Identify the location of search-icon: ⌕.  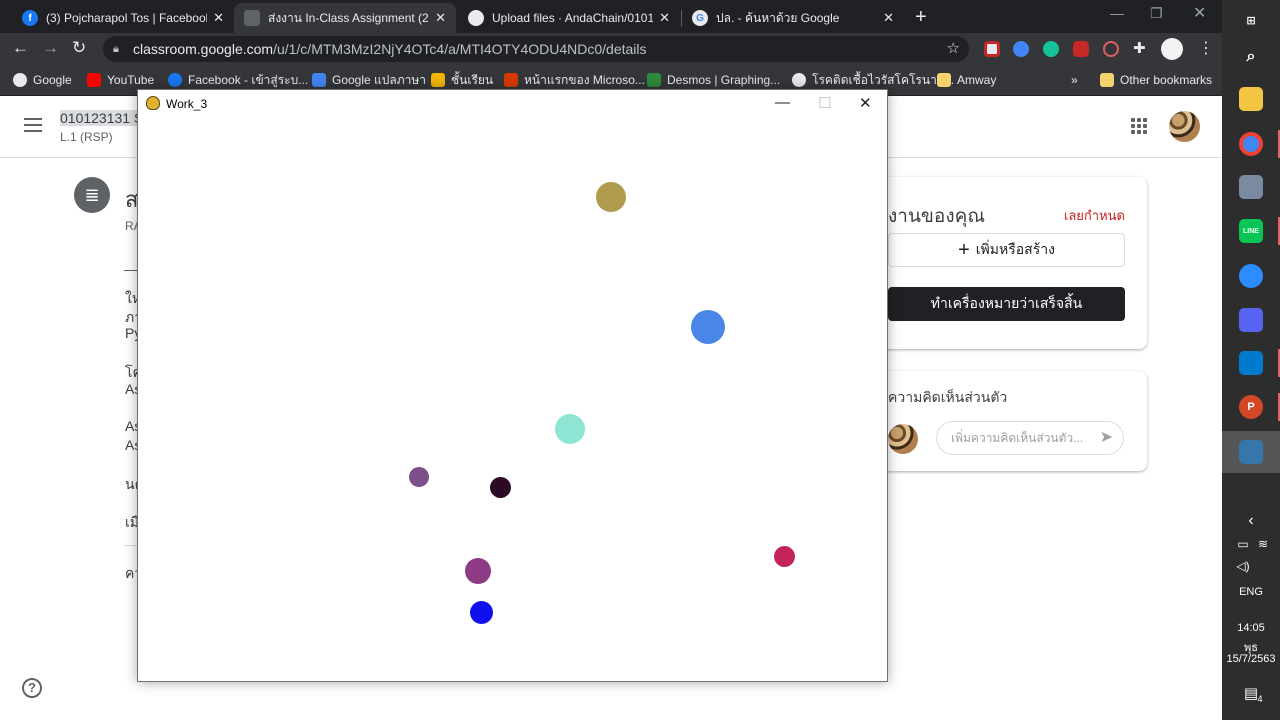
(1251, 57).